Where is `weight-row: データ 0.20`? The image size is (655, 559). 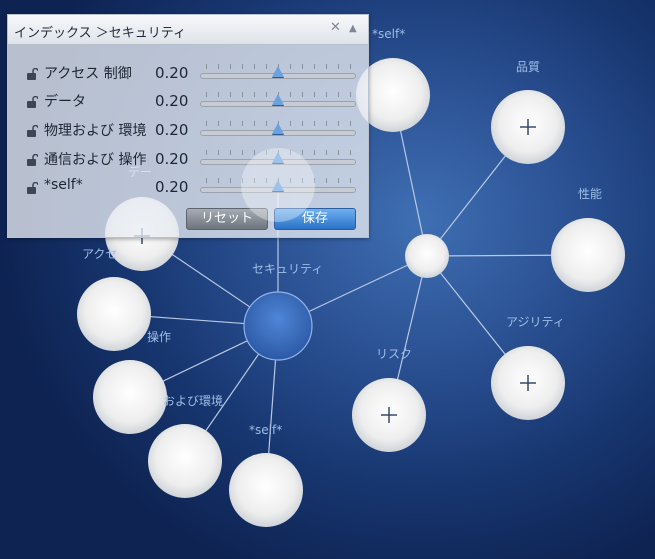
weight-row: データ 0.20 is located at coordinates (188, 100).